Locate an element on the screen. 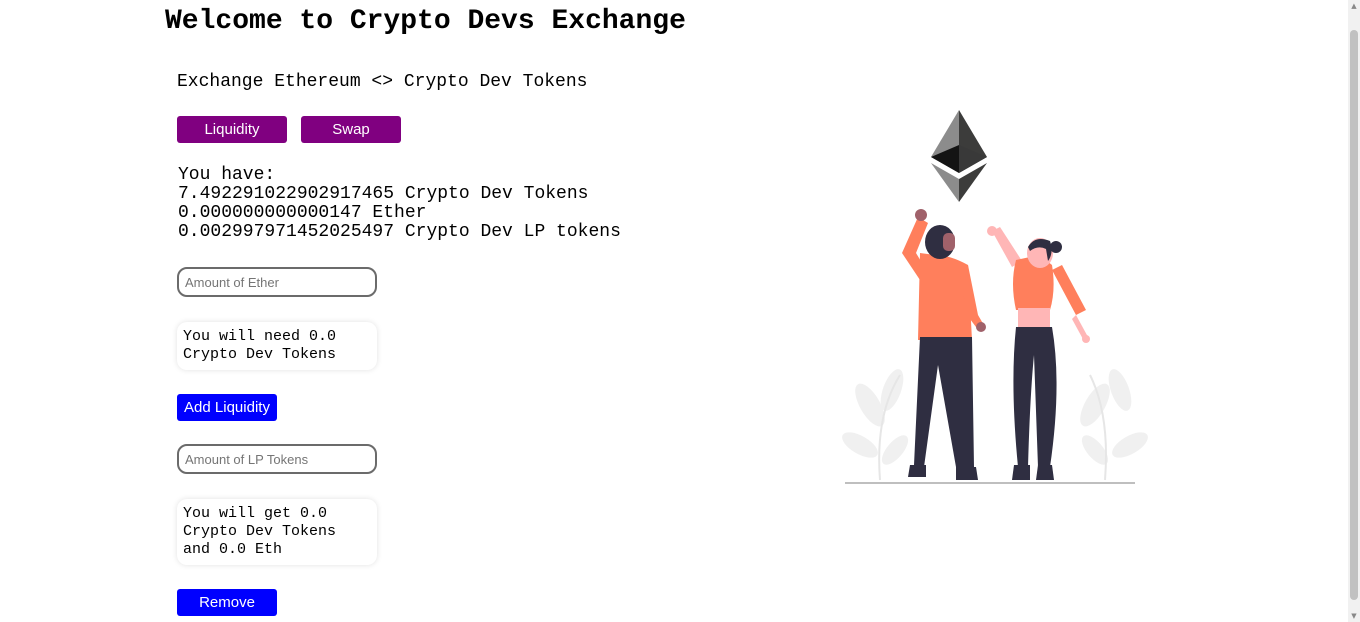 The width and height of the screenshot is (1360, 622). tokens-needed-info: You will need 0.0 Crypto Dev Tokens is located at coordinates (277, 346).